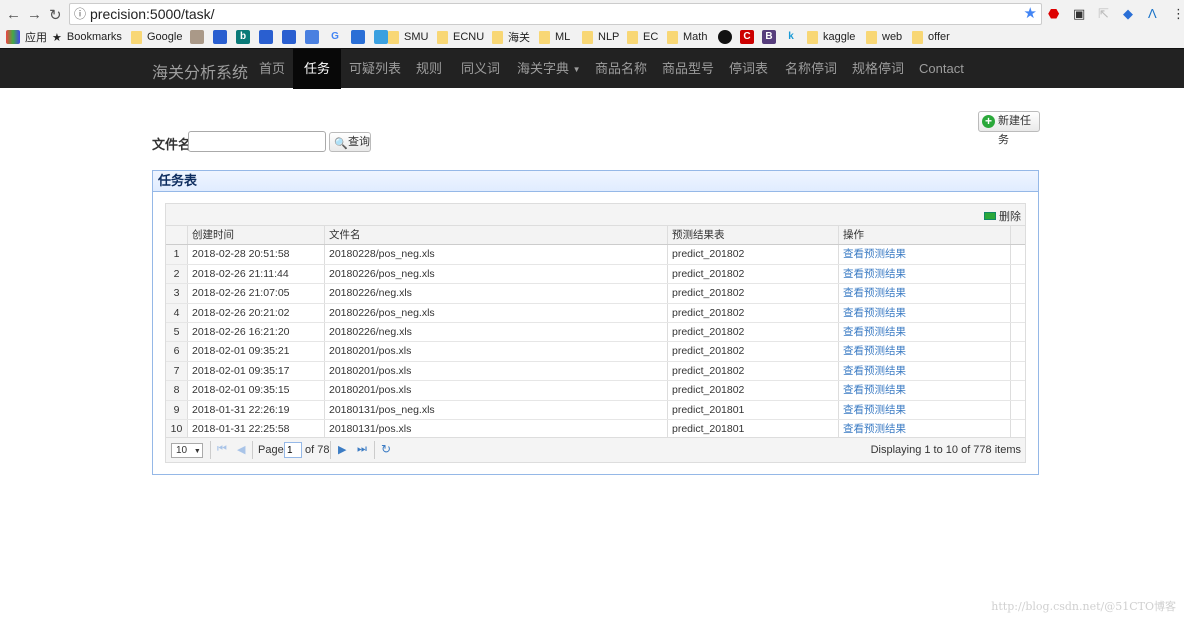 The width and height of the screenshot is (1184, 620). What do you see at coordinates (342, 449) in the screenshot?
I see `next-page-icon: ▶` at bounding box center [342, 449].